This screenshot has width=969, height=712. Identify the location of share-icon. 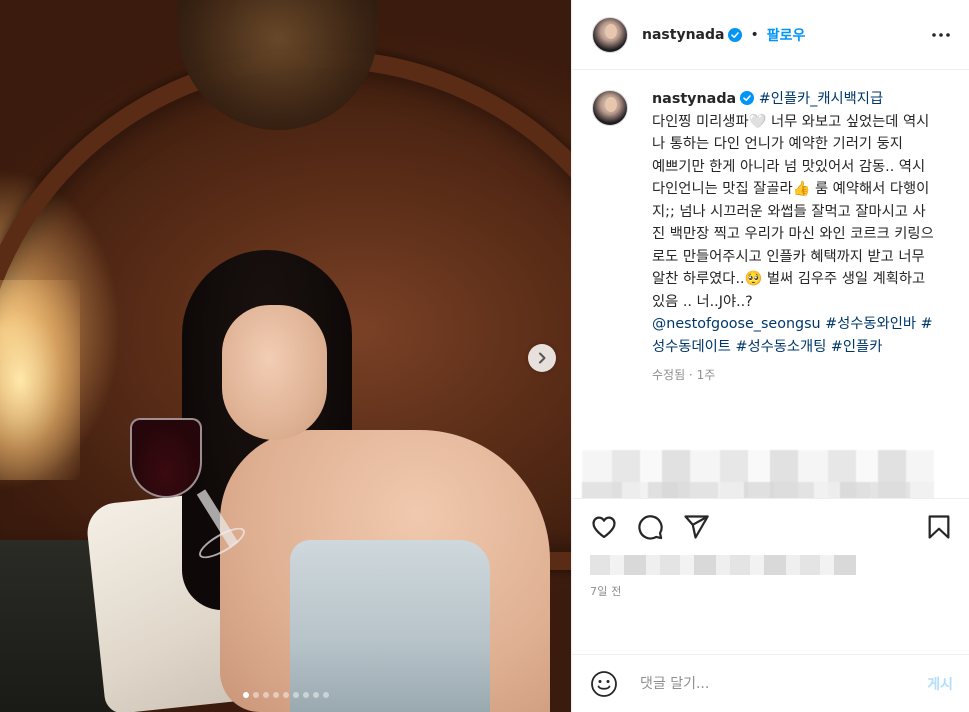
(696, 527).